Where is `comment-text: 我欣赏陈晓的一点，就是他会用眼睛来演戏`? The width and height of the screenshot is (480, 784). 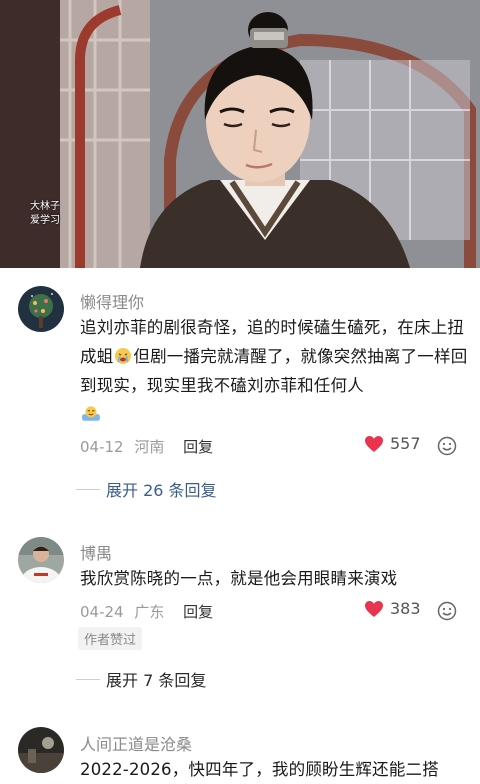 comment-text: 我欣赏陈晓的一点，就是他会用眼睛来演戏 is located at coordinates (239, 578).